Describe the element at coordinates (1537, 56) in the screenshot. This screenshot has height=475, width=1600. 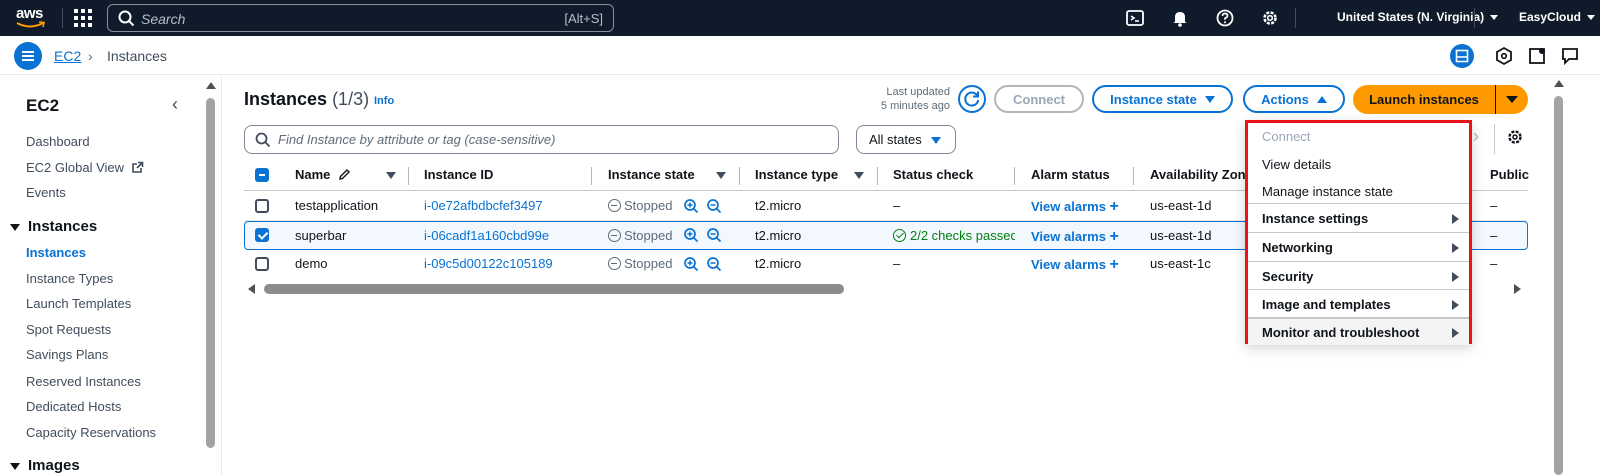
I see `notifications-panel-icon` at that location.